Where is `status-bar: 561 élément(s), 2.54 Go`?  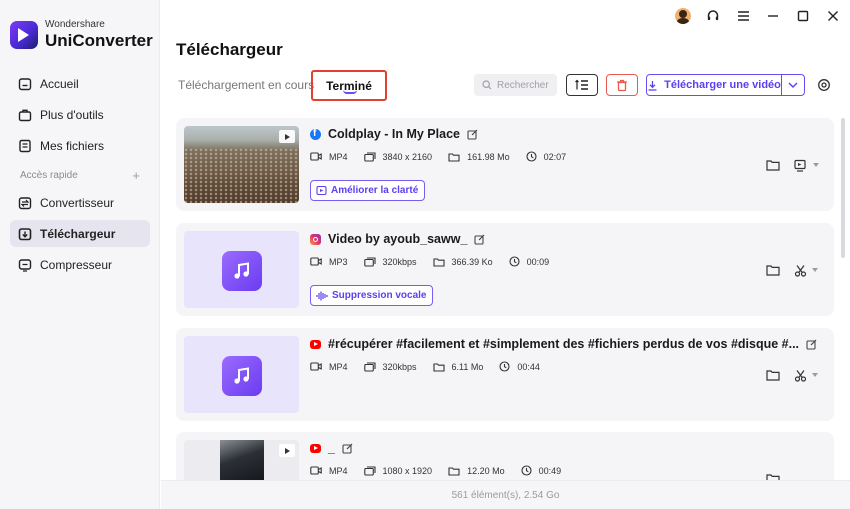
status-bar: 561 élément(s), 2.54 Go is located at coordinates (505, 494).